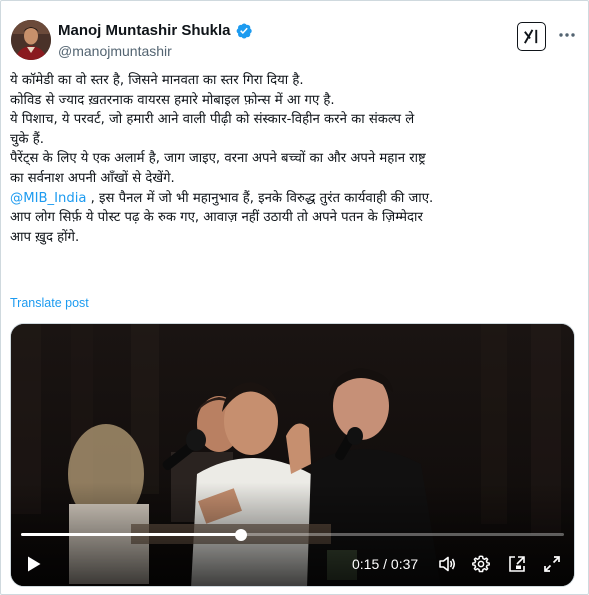  What do you see at coordinates (92, 178) in the screenshot?
I see `post-text-line: का सर्वनाश अपनी आँखों से देखेंगे.` at bounding box center [92, 178].